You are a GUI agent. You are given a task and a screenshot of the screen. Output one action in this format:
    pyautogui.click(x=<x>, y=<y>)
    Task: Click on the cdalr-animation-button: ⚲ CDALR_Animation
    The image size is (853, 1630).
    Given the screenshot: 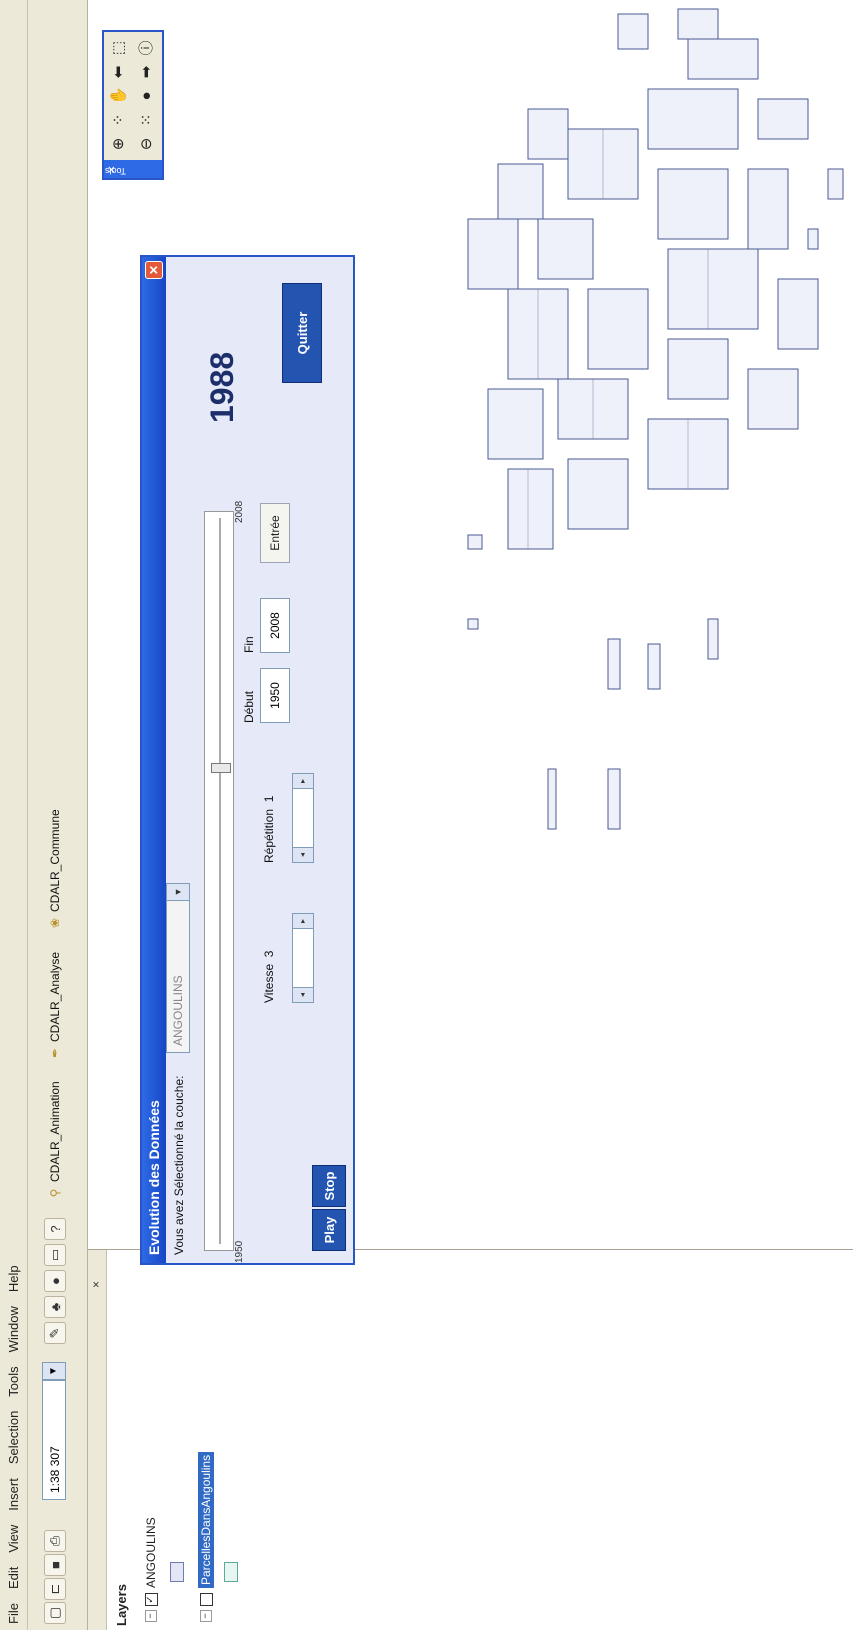 What is the action you would take?
    pyautogui.click(x=55, y=1140)
    